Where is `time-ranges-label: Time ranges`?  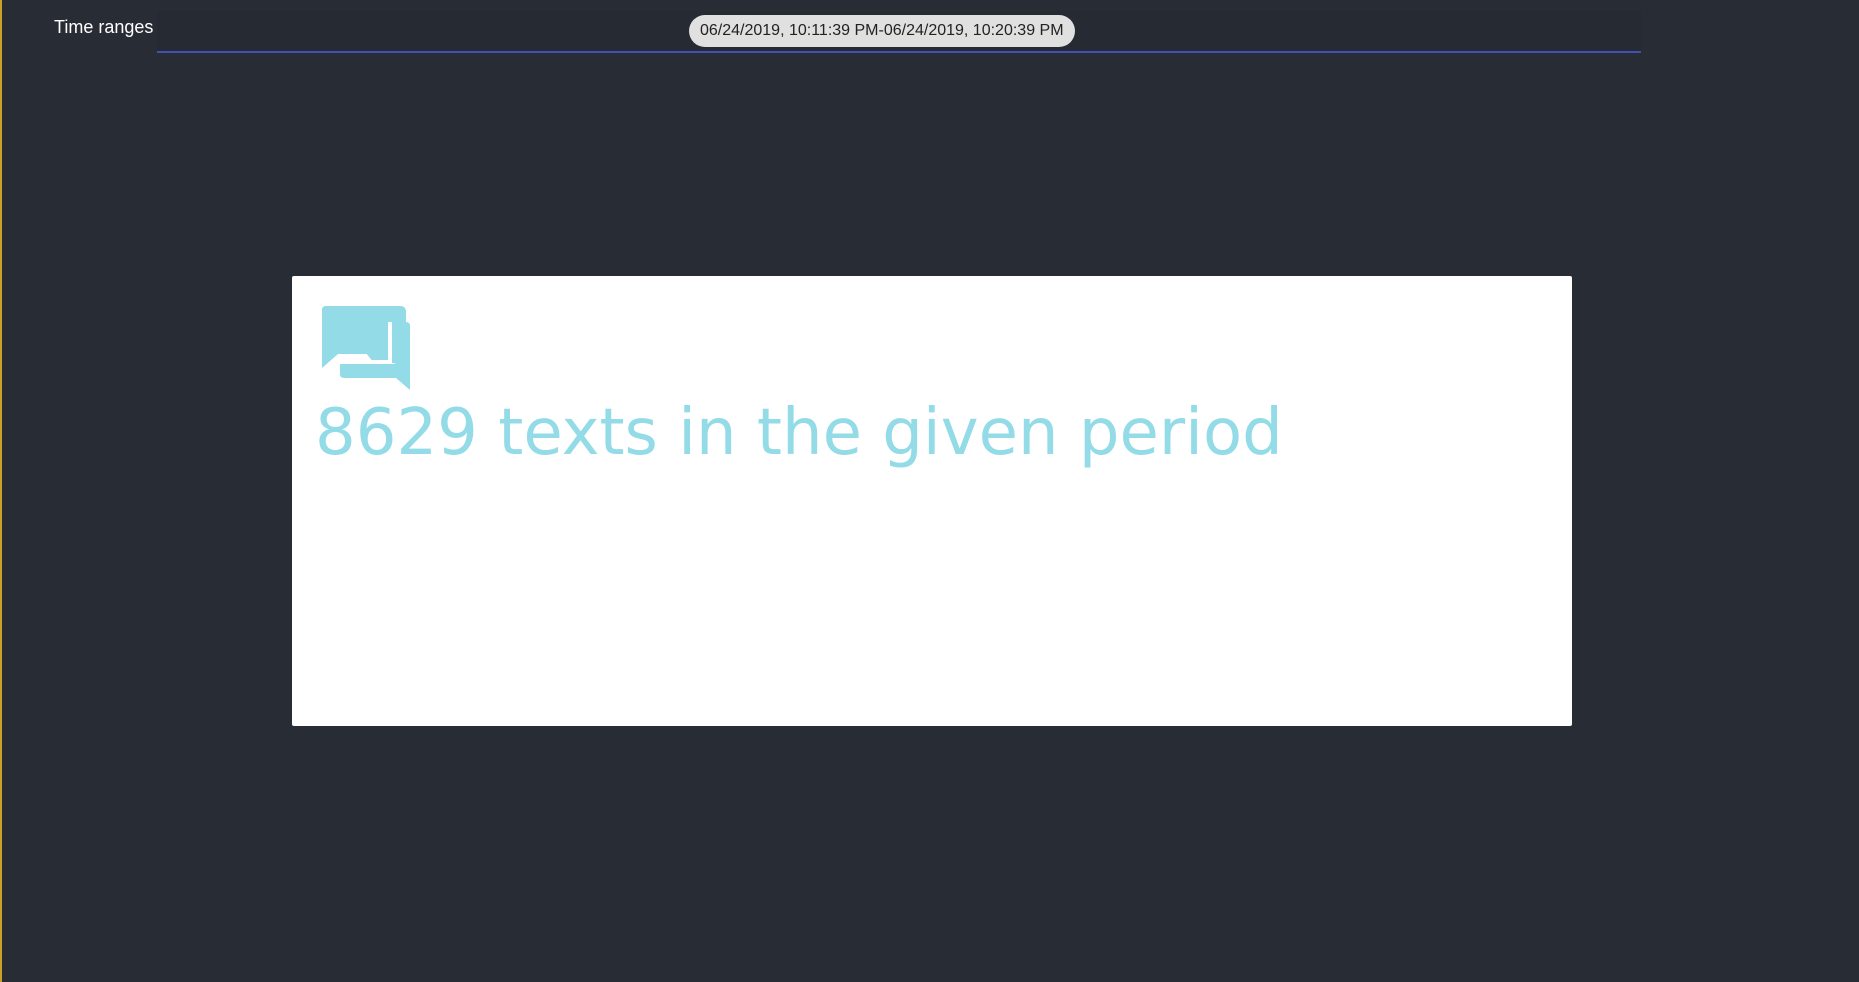
time-ranges-label: Time ranges is located at coordinates (104, 27).